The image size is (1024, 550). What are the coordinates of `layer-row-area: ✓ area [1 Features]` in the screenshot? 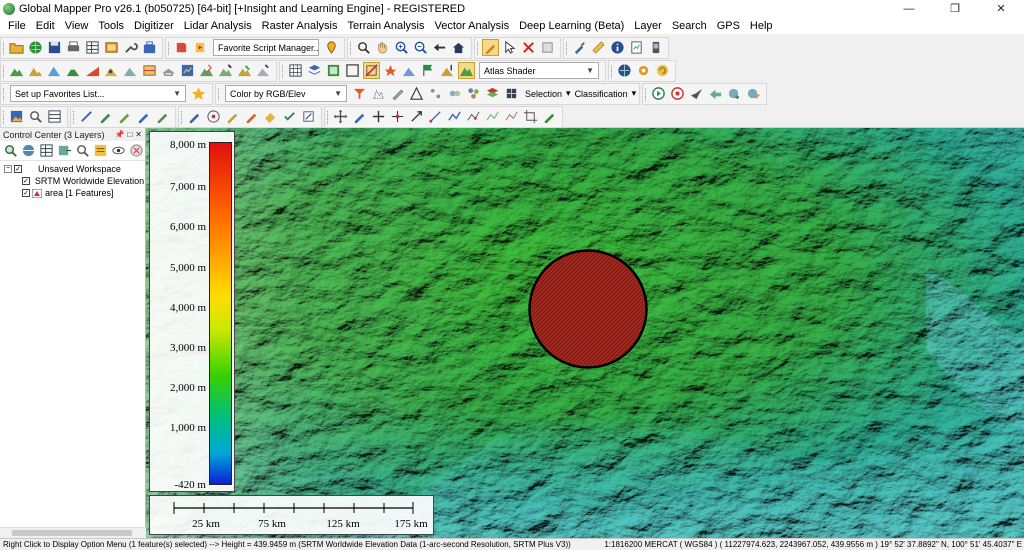 It's located at (72, 193).